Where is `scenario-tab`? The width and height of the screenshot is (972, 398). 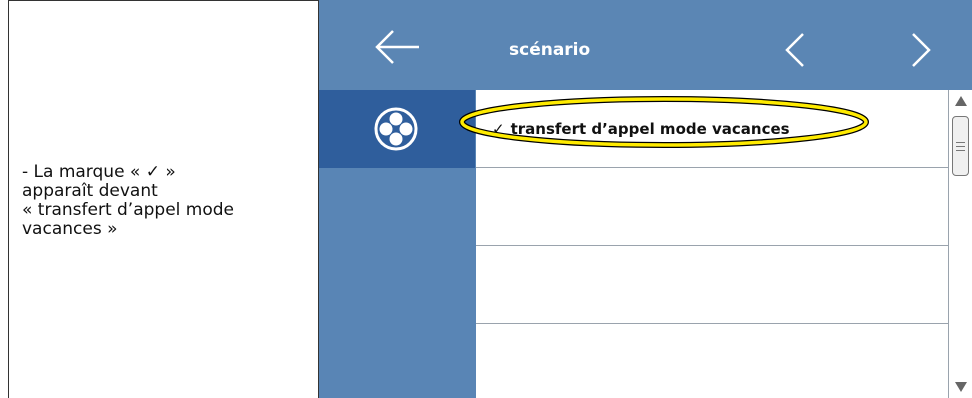
scenario-tab is located at coordinates (397, 129).